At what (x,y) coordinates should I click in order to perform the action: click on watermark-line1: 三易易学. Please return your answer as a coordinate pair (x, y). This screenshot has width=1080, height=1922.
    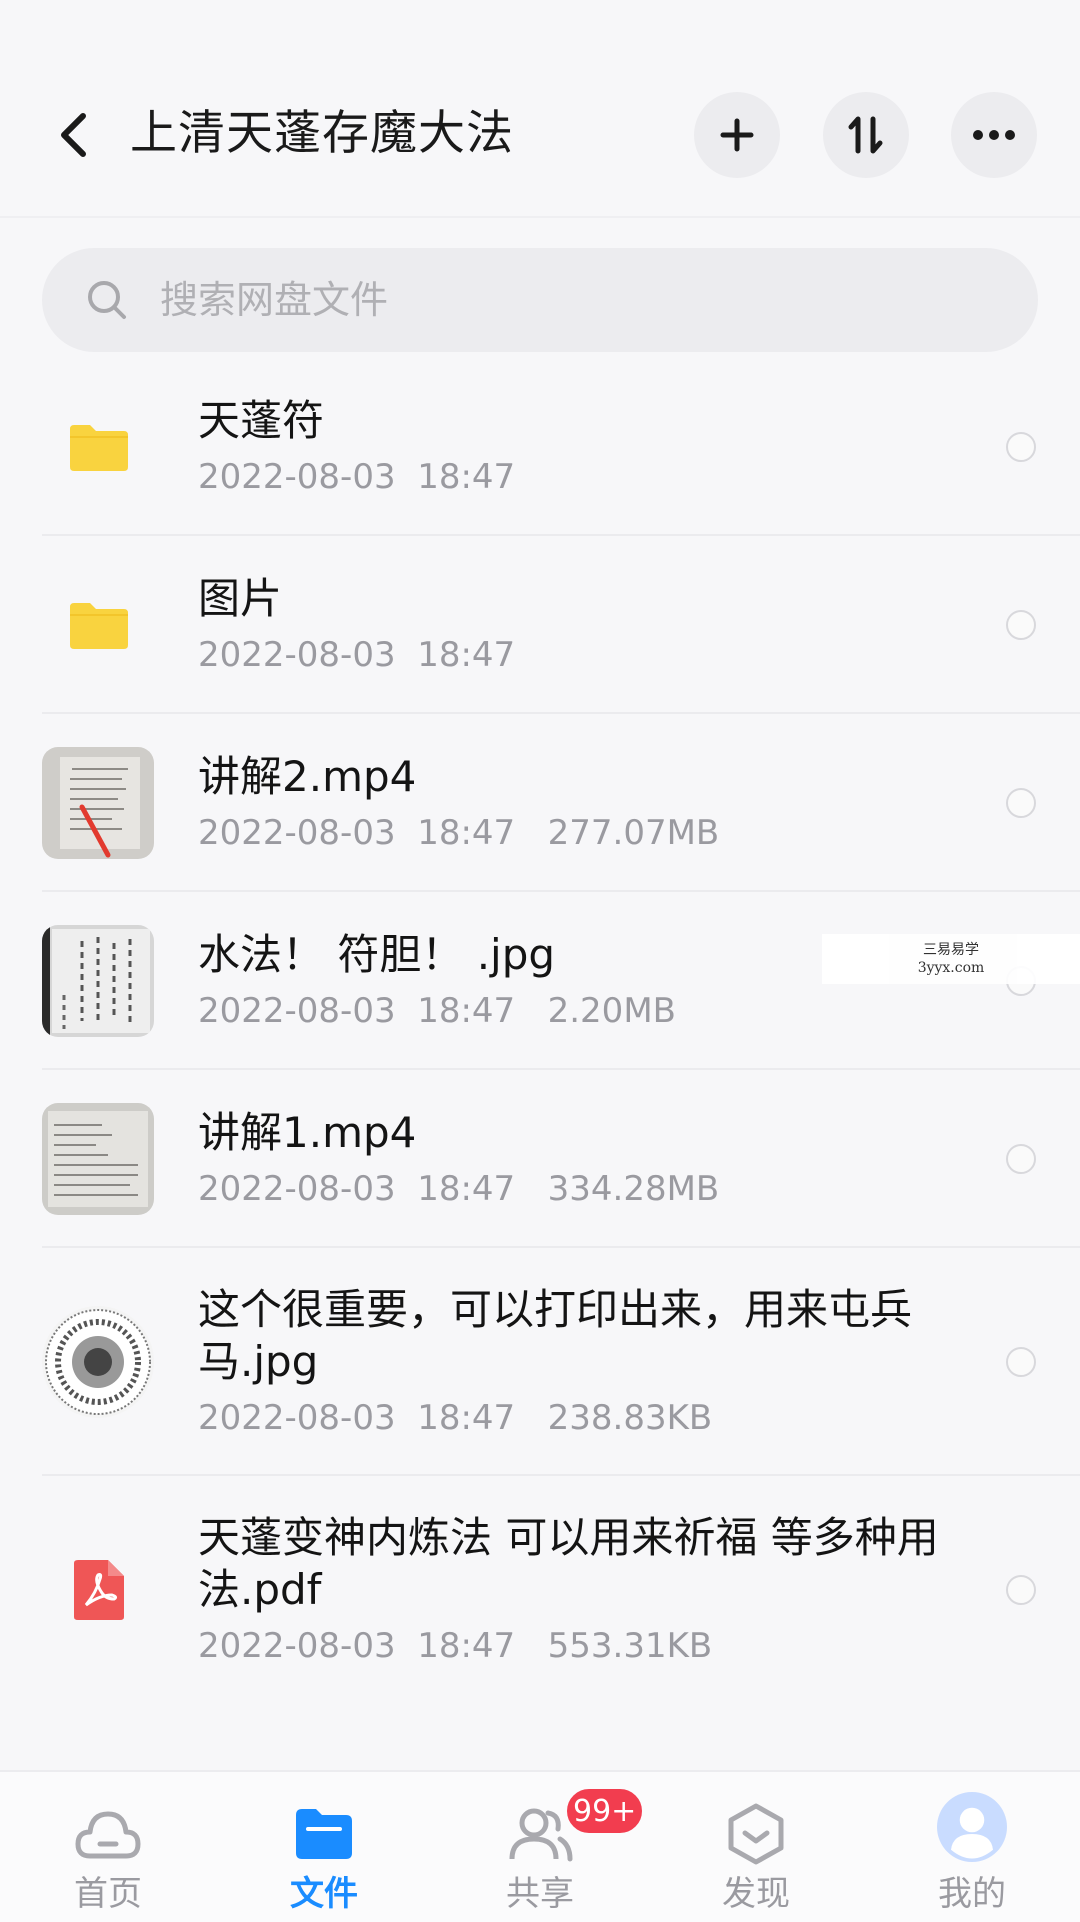
    Looking at the image, I should click on (951, 950).